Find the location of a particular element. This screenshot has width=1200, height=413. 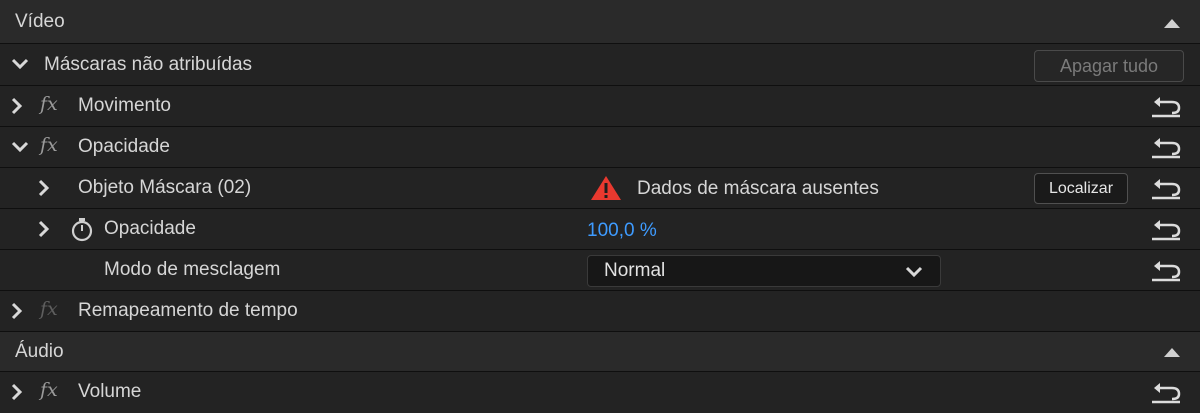

video-section-header: Vídeo is located at coordinates (600, 22).